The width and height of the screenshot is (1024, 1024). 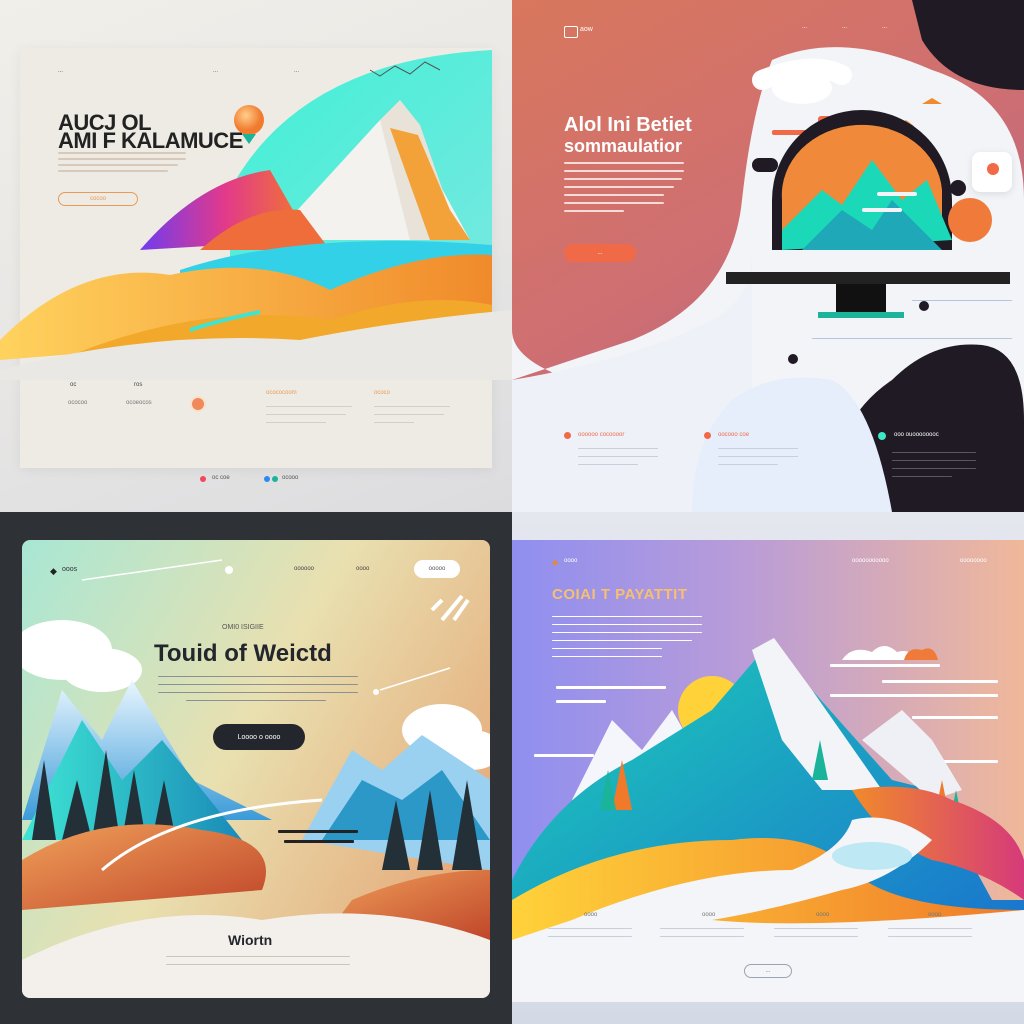 What do you see at coordinates (862, 210) in the screenshot?
I see `monitor-icon` at bounding box center [862, 210].